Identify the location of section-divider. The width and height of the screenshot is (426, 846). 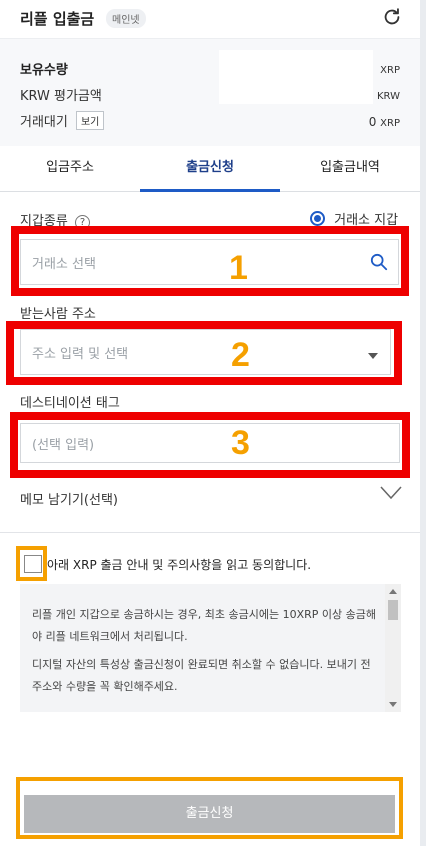
(210, 532).